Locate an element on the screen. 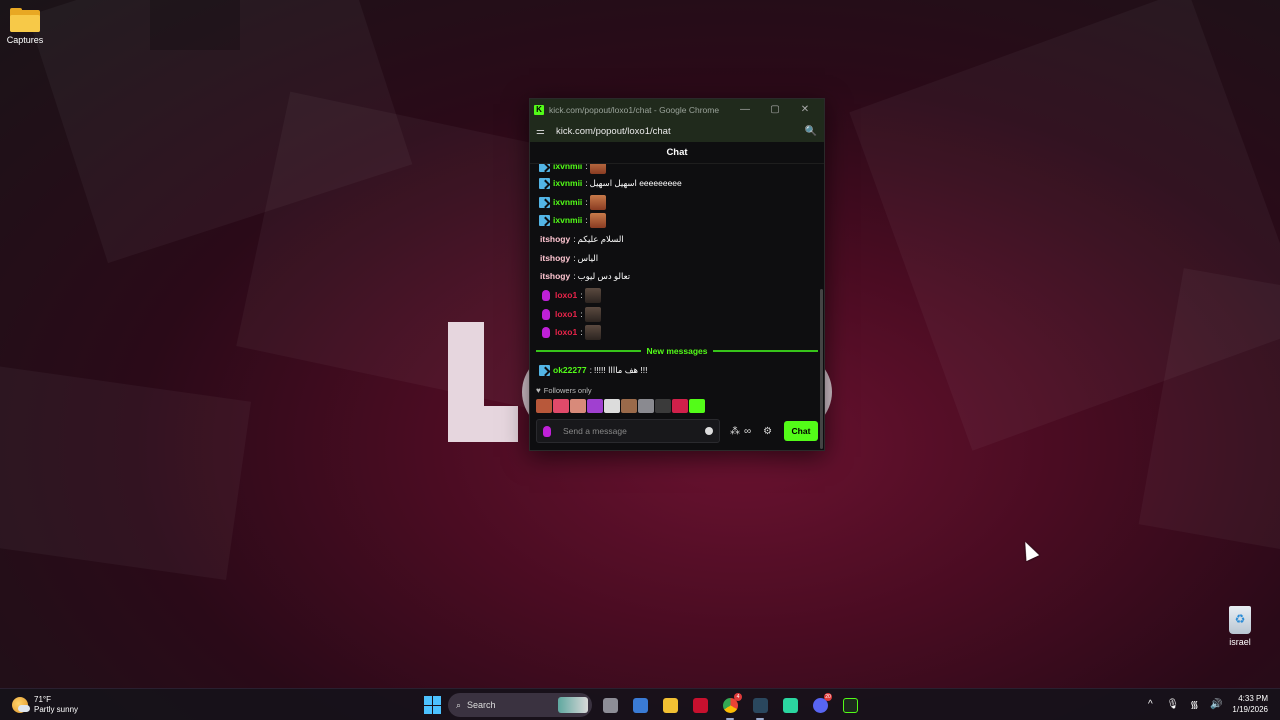 This screenshot has width=1280, height=720. followers-only-notice: ♥ Followers only is located at coordinates (564, 390).